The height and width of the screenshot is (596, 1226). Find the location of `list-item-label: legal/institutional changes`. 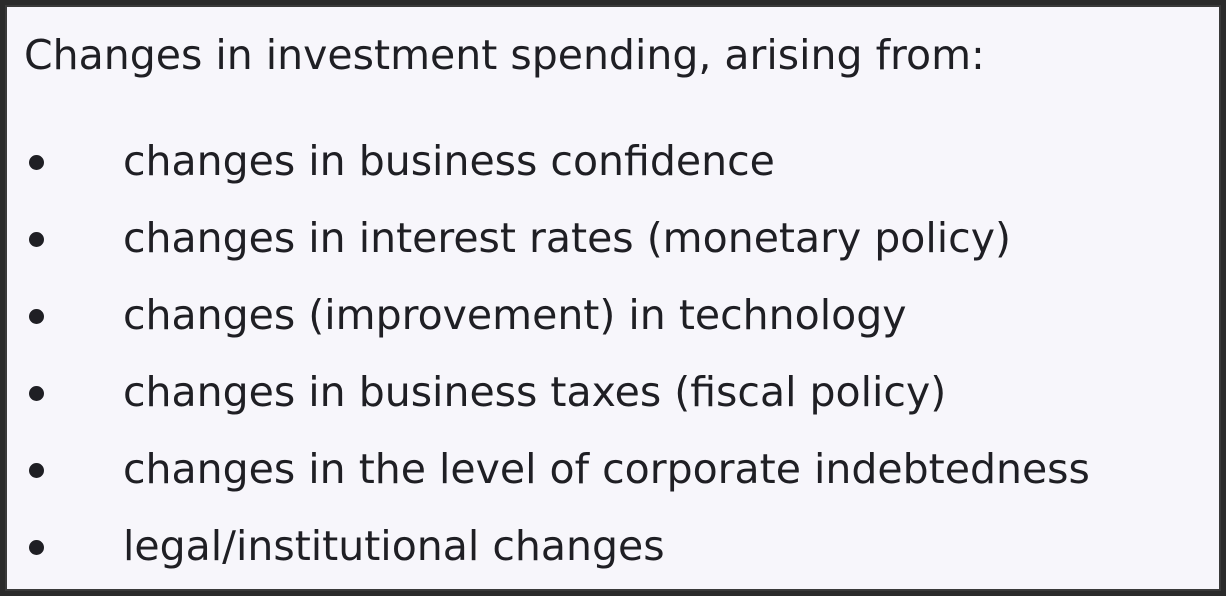

list-item-label: legal/institutional changes is located at coordinates (394, 546).